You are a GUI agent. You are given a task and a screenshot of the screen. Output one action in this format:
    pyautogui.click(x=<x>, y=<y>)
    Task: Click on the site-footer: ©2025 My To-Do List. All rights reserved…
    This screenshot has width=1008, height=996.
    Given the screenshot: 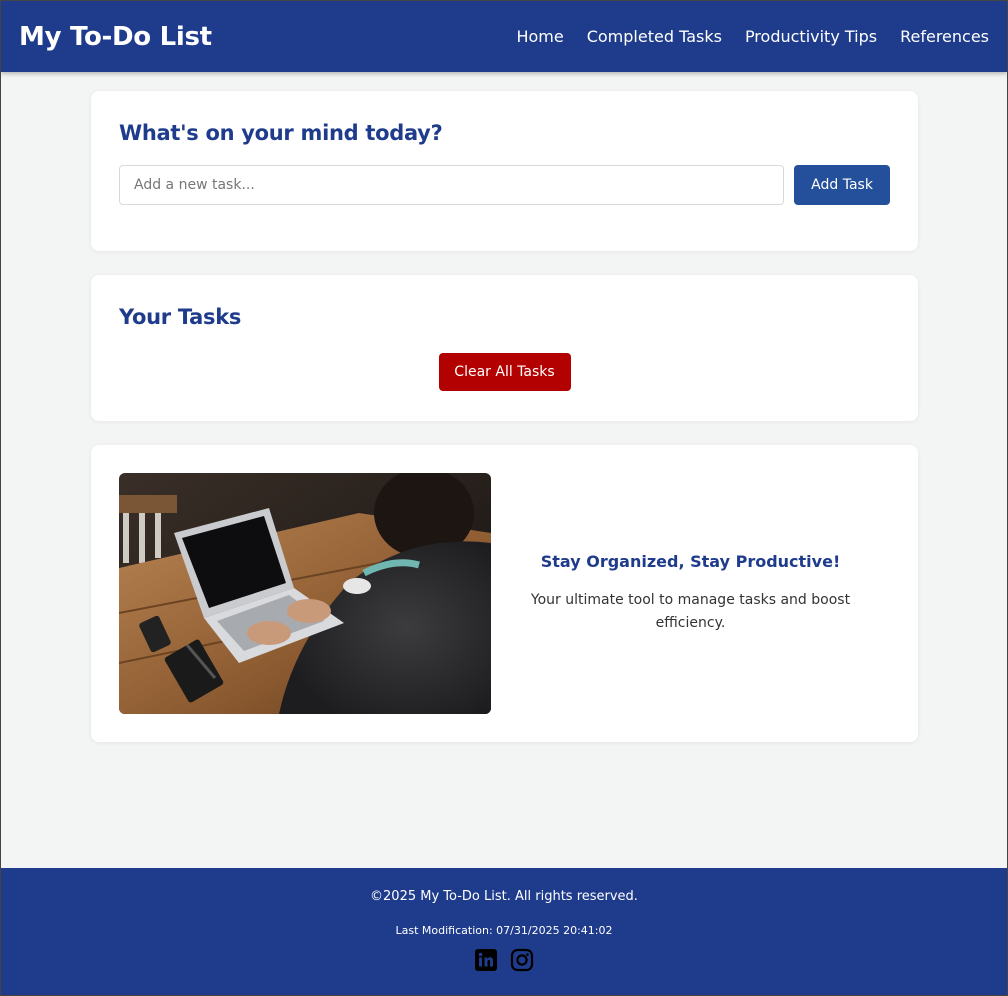 What is the action you would take?
    pyautogui.click(x=504, y=931)
    